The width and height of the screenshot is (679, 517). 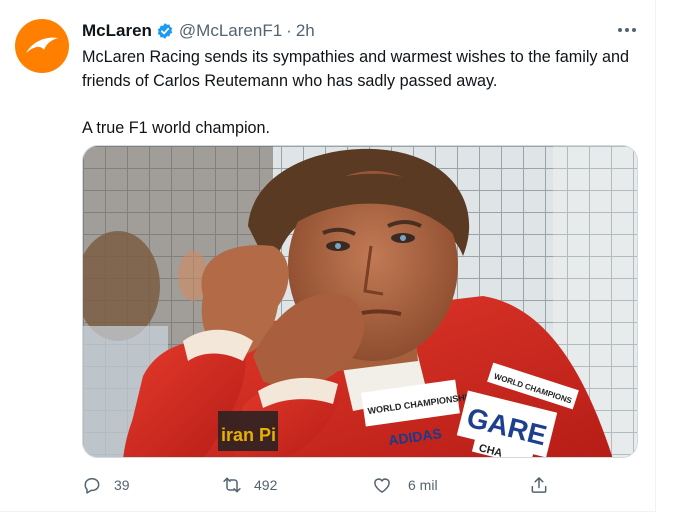 I want to click on like-icon, so click(x=382, y=485).